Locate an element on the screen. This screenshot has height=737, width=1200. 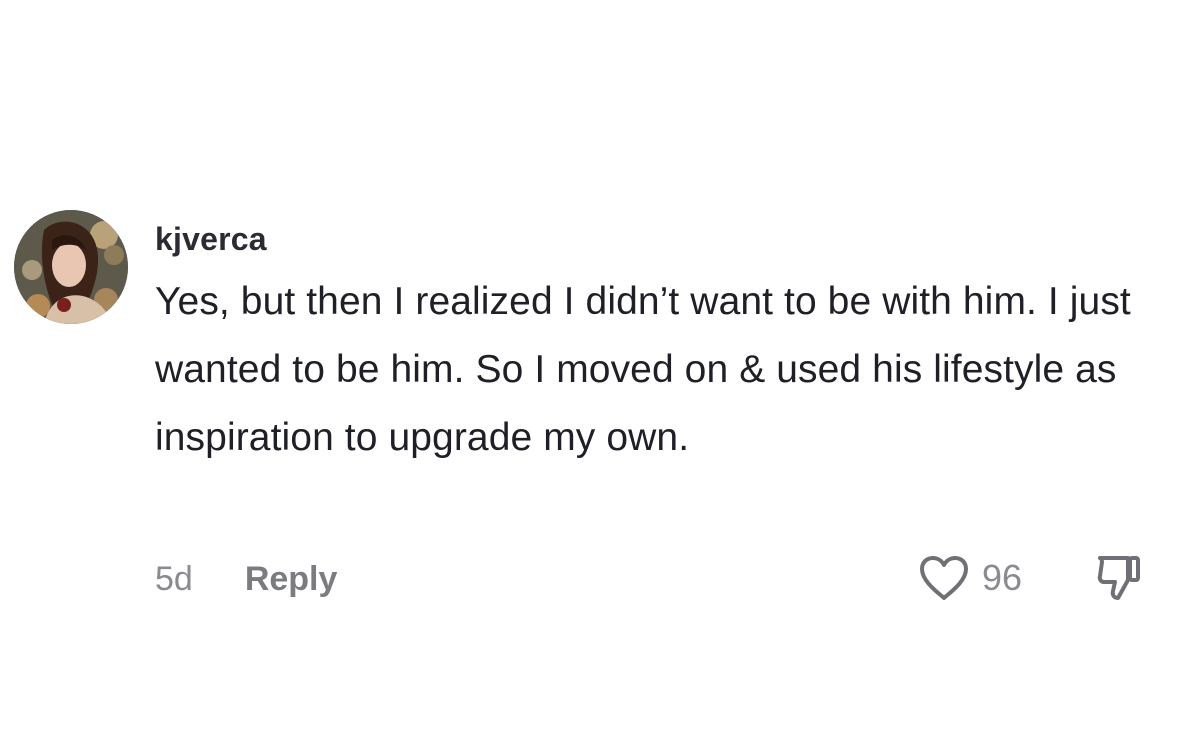
comment-meta-row: 5d Reply is located at coordinates (246, 579).